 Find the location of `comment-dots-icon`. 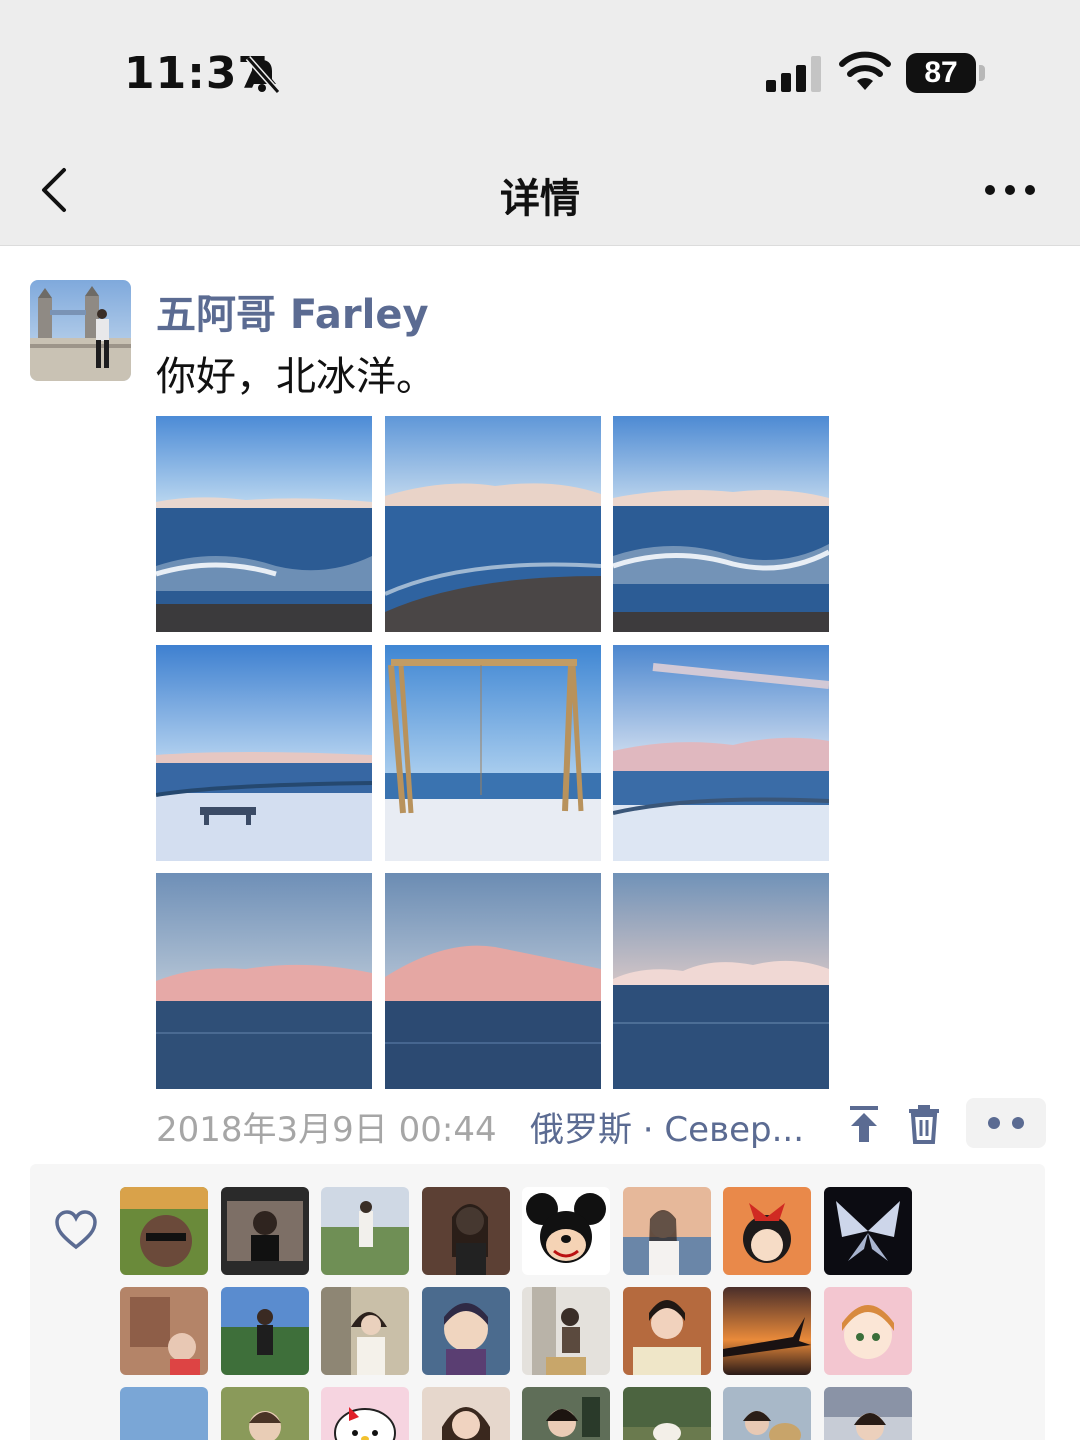

comment-dots-icon is located at coordinates (1006, 1123).